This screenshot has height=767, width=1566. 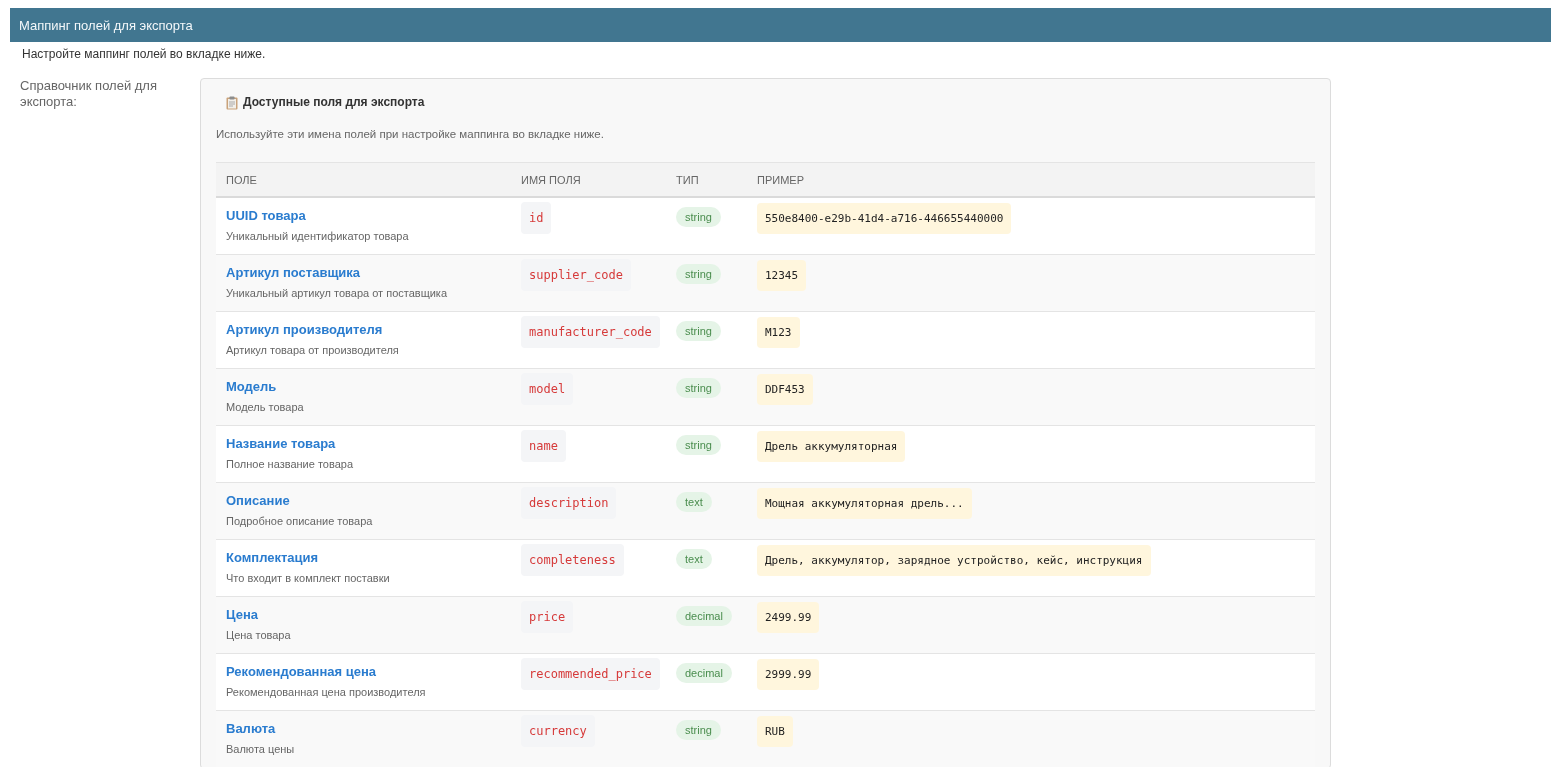 What do you see at coordinates (775, 731) in the screenshot?
I see `example-value: RUB` at bounding box center [775, 731].